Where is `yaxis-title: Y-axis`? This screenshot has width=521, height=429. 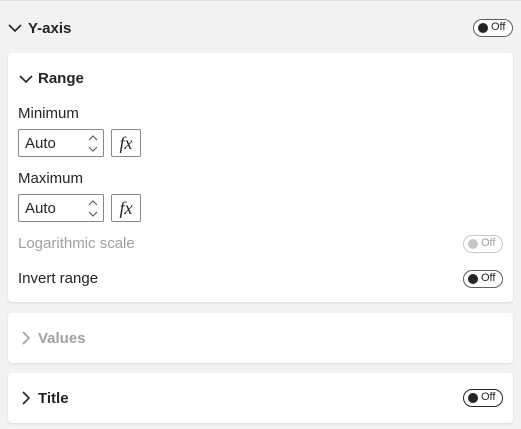
yaxis-title: Y-axis is located at coordinates (50, 28).